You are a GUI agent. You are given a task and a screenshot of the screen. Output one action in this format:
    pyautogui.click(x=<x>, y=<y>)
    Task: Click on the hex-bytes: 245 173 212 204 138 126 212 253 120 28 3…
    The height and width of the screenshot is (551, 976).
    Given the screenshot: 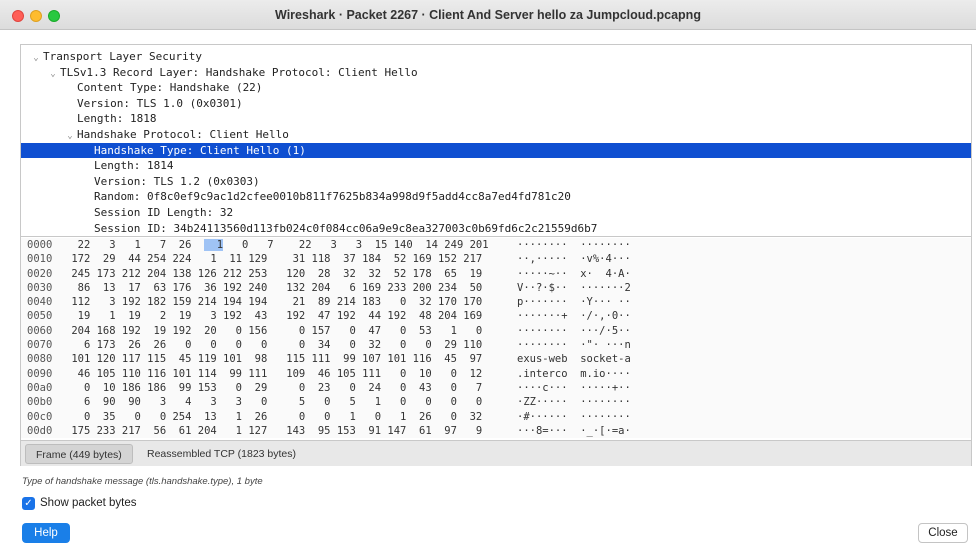 What is the action you would take?
    pyautogui.click(x=273, y=274)
    